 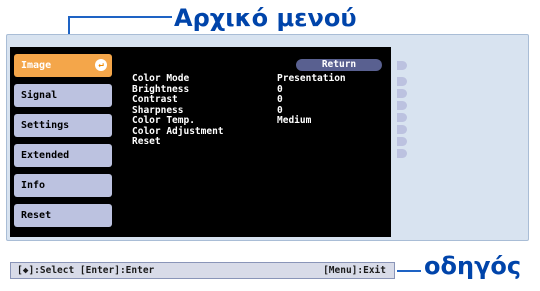 I want to click on setting-reset: Reset, so click(x=146, y=142).